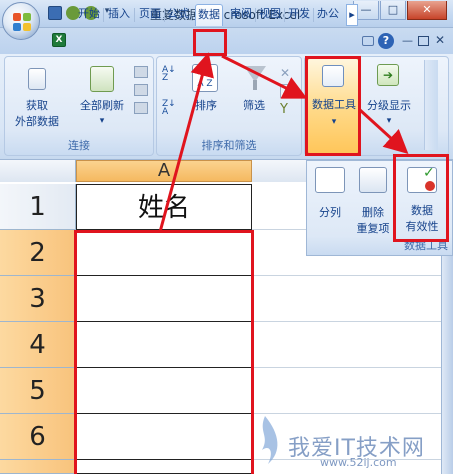 Image resolution: width=453 pixels, height=474 pixels. What do you see at coordinates (178, 15) in the screenshot?
I see `tab-formulas: 公式` at bounding box center [178, 15].